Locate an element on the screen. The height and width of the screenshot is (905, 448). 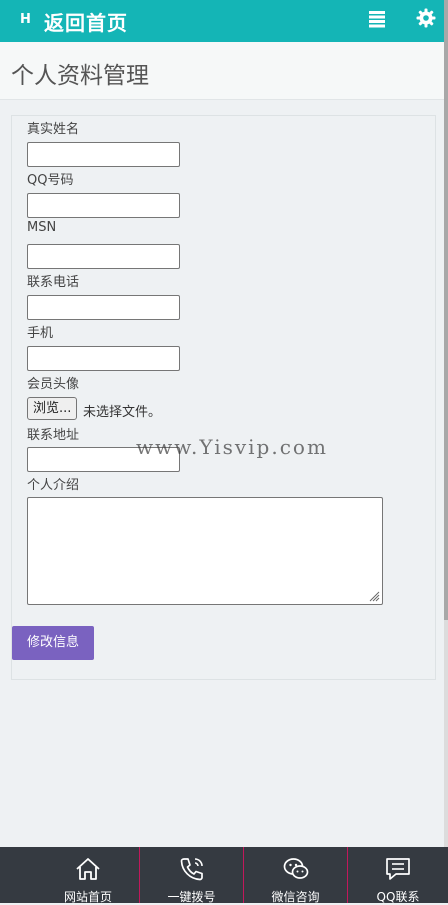
avatar-label: 会员头像 is located at coordinates (53, 384).